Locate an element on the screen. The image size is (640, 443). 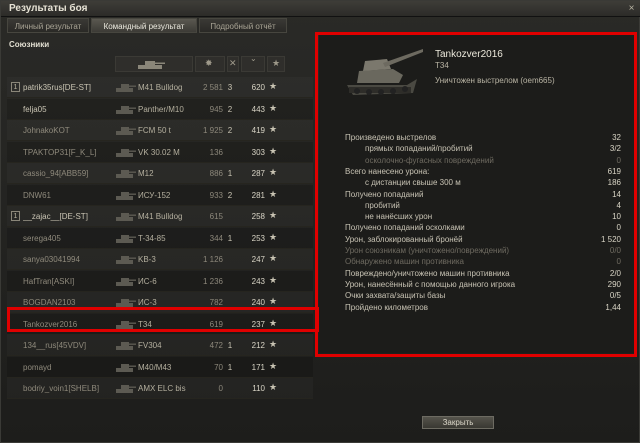
damage-cell: 1 236 is located at coordinates (212, 281).